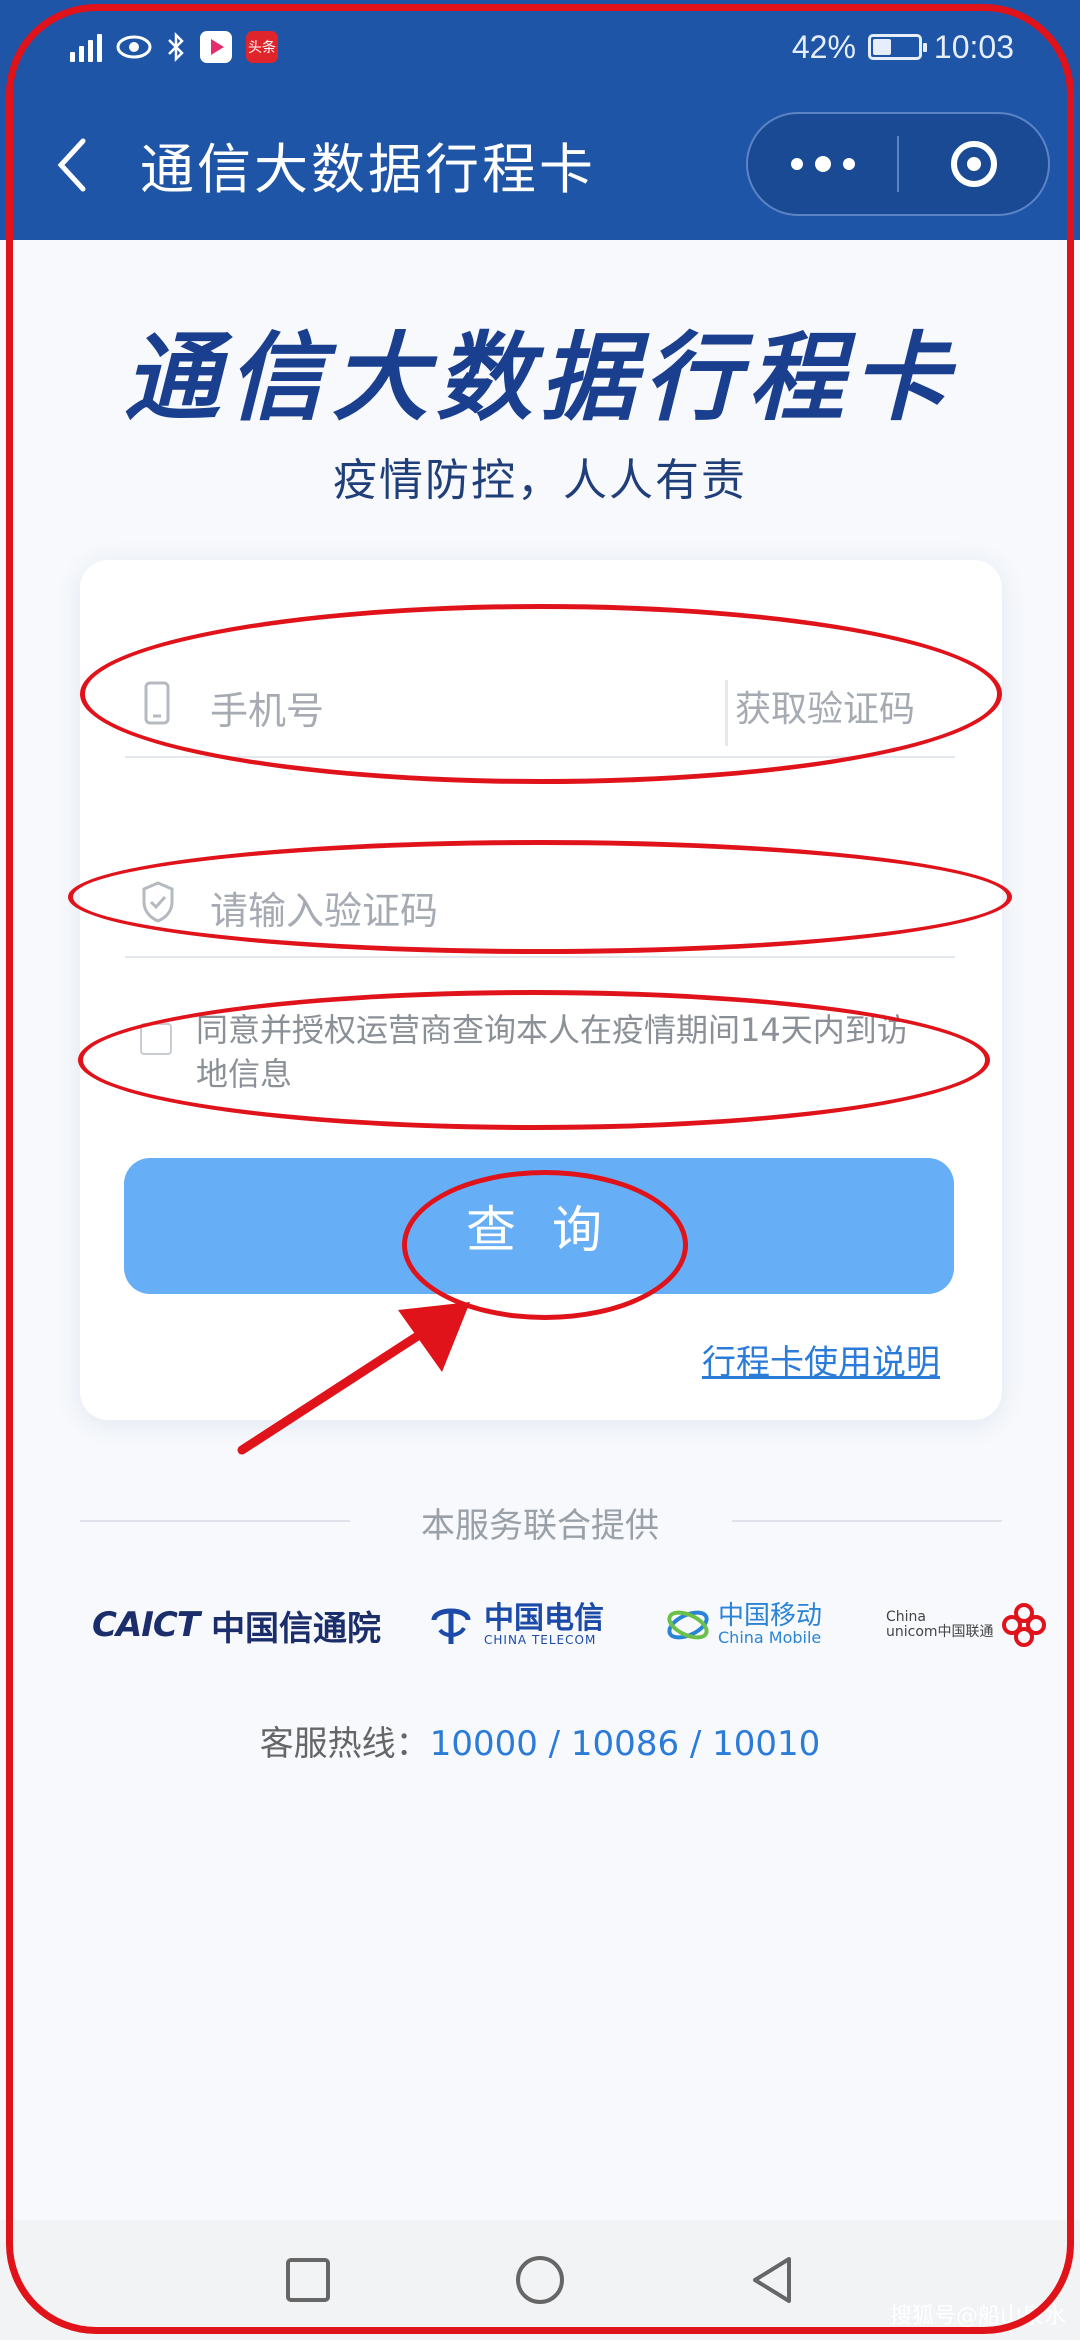 The width and height of the screenshot is (1080, 2340). What do you see at coordinates (541, 694) in the screenshot?
I see `annotation-phone-ellipse` at bounding box center [541, 694].